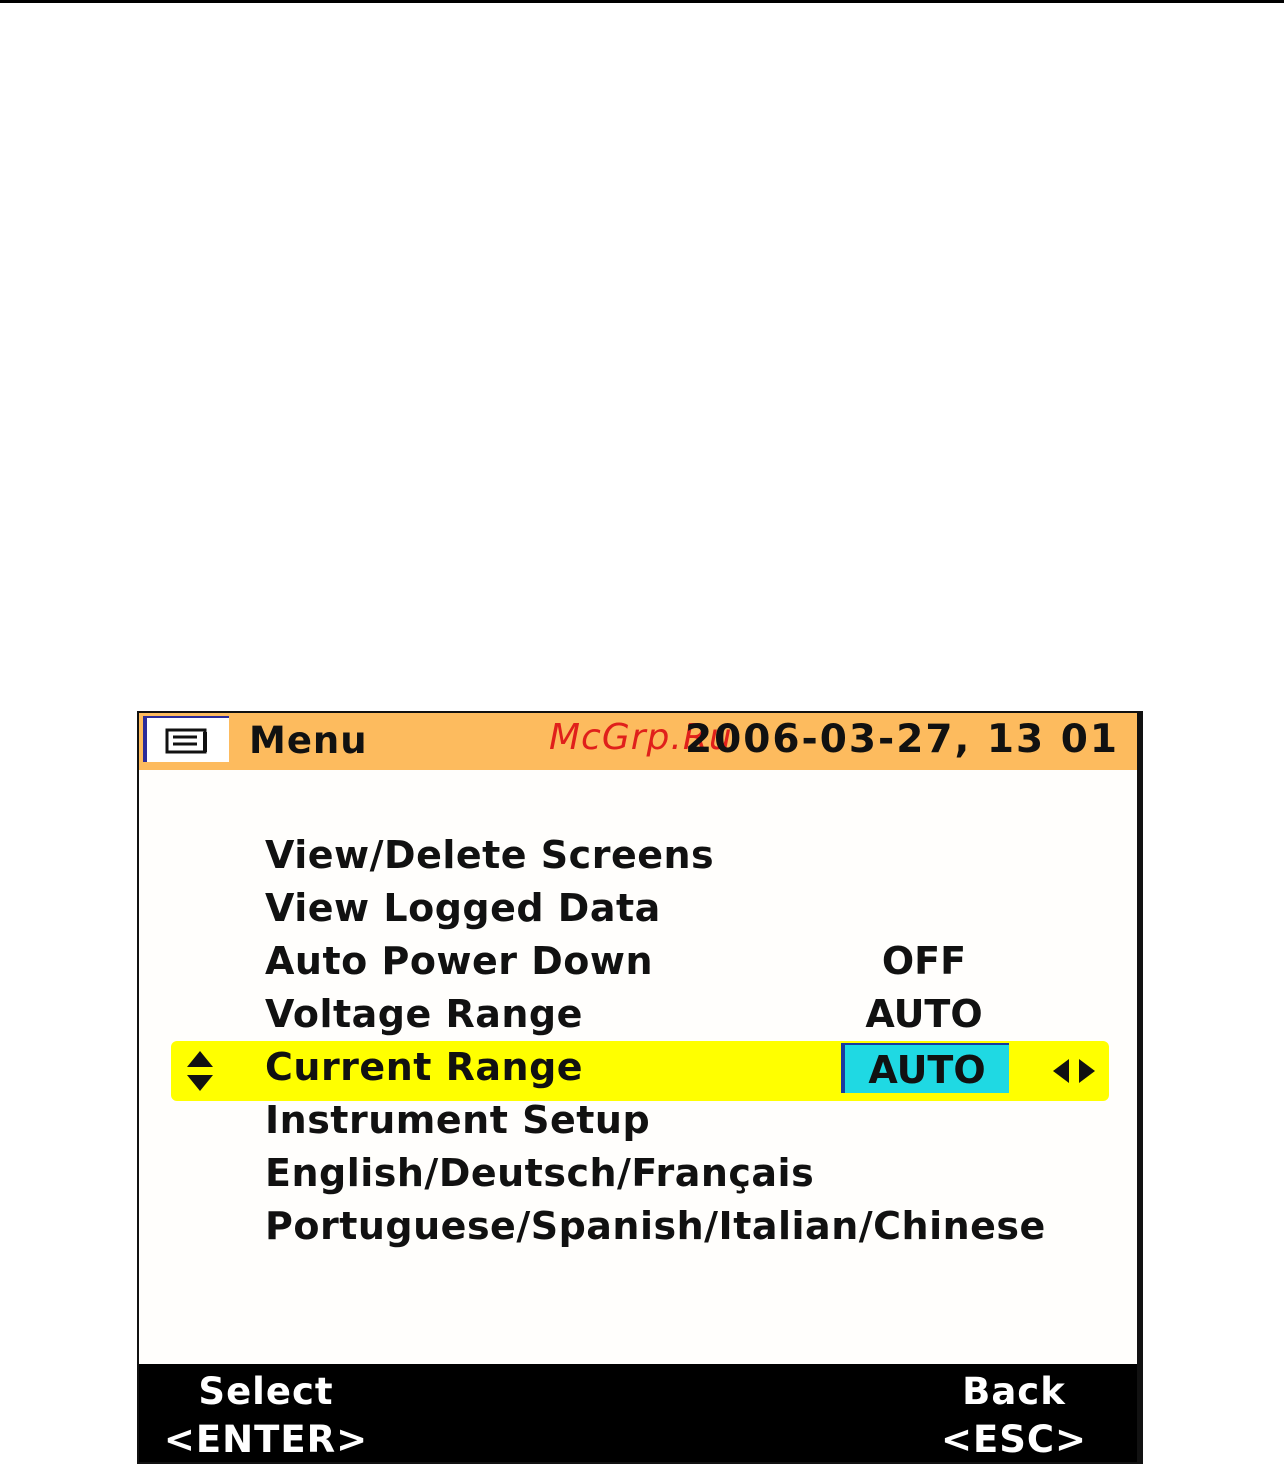  What do you see at coordinates (924, 1014) in the screenshot?
I see `menu-item-value: AUTO` at bounding box center [924, 1014].